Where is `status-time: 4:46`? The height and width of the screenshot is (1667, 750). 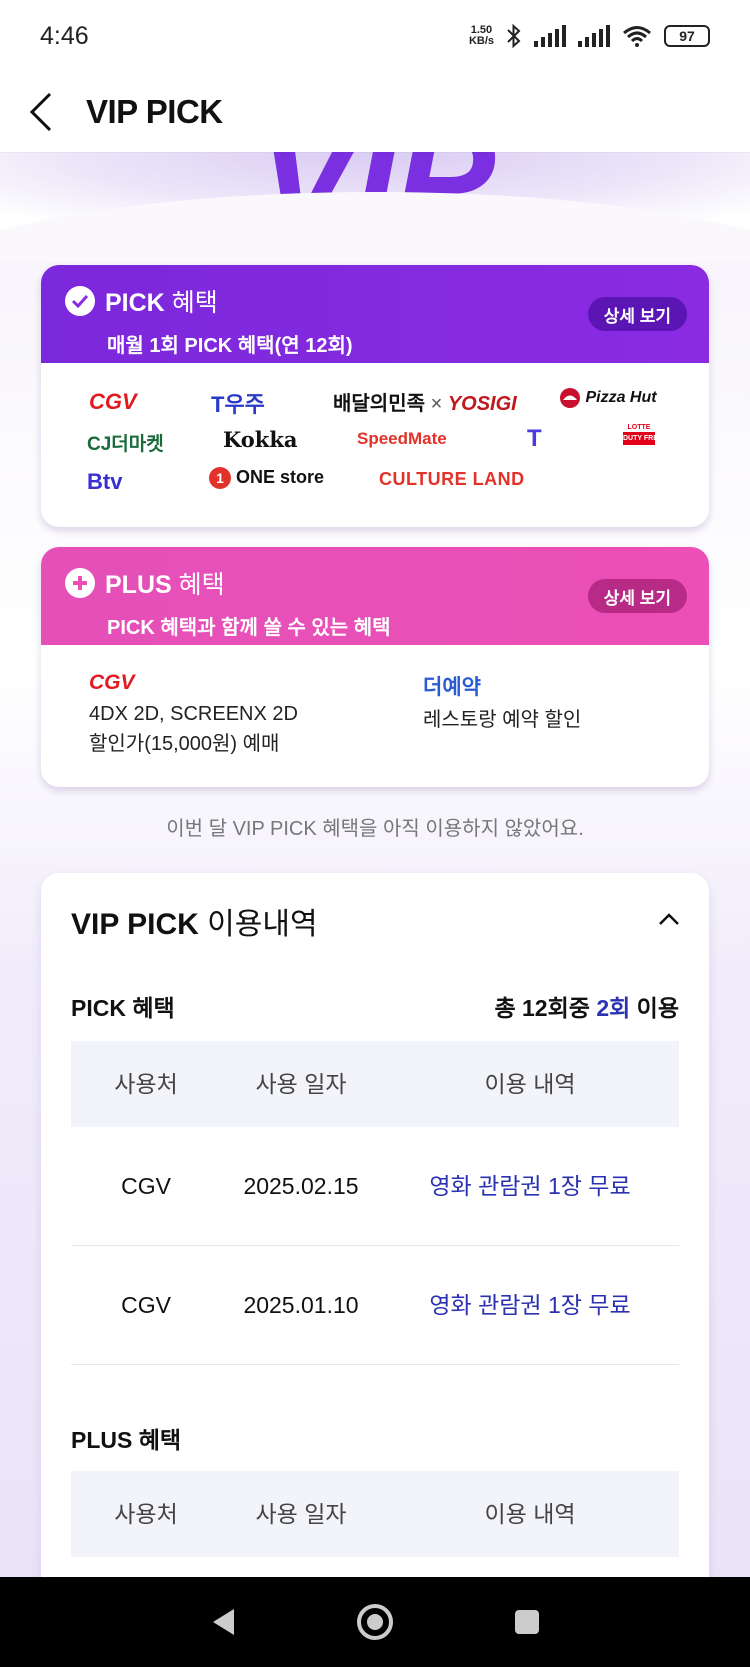
status-time: 4:46 is located at coordinates (64, 35).